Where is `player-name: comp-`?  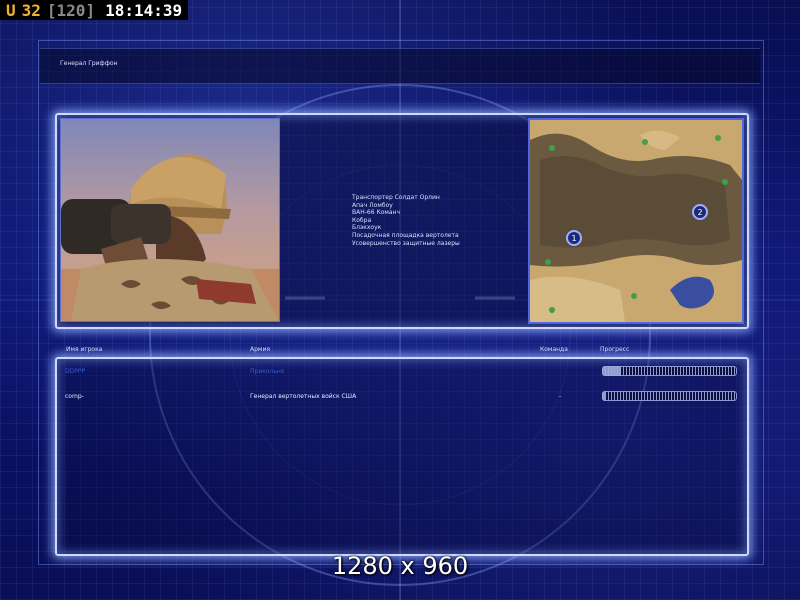
player-name: comp- is located at coordinates (74, 396).